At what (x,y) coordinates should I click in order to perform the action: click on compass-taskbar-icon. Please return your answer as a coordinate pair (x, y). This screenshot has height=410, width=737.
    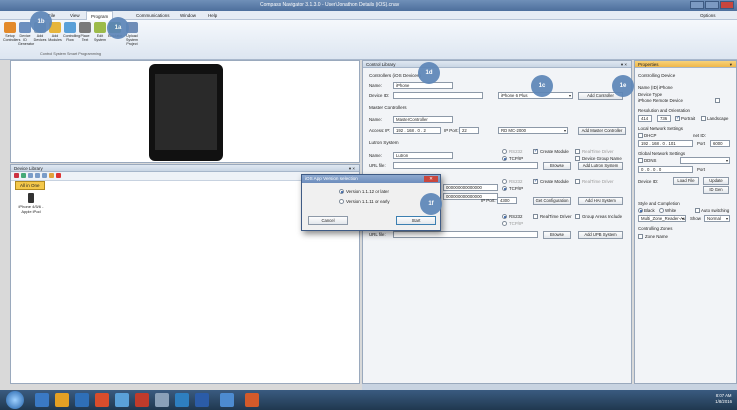
    Looking at the image, I should click on (227, 400).